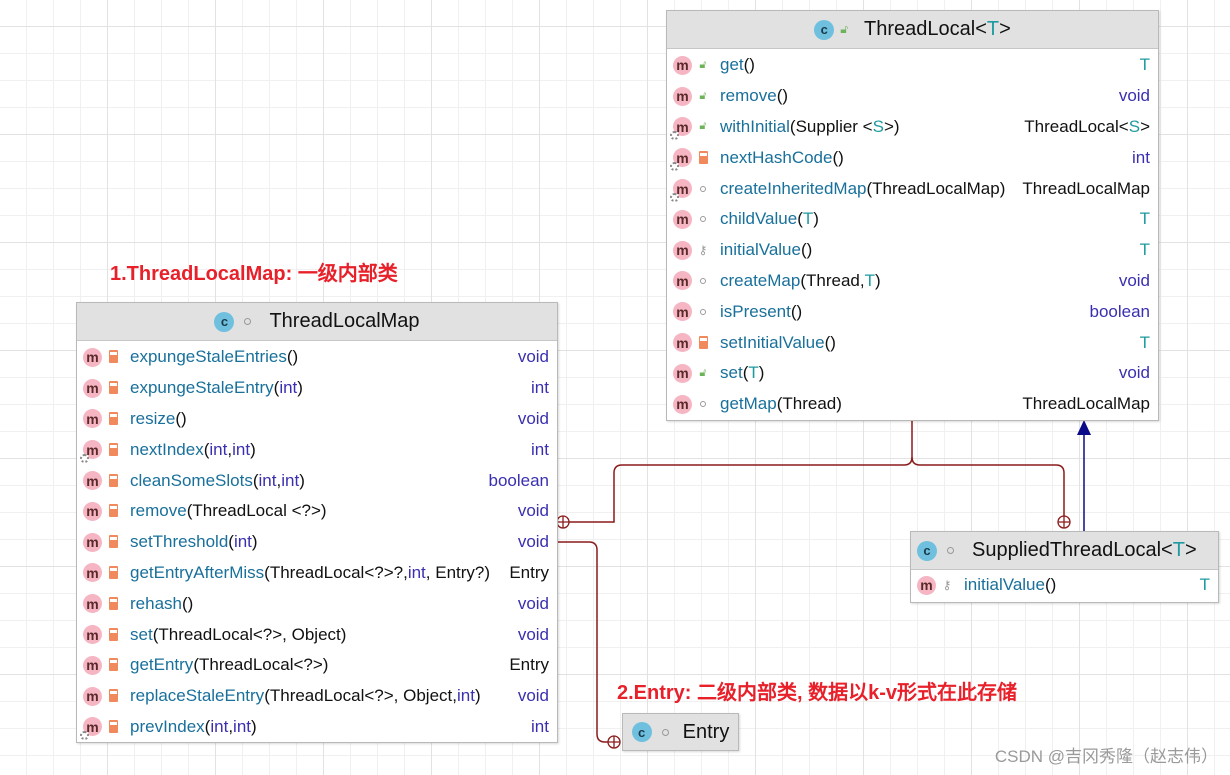  Describe the element at coordinates (317, 357) in the screenshot. I see `method-row: m expungeStaleEntries() void` at that location.